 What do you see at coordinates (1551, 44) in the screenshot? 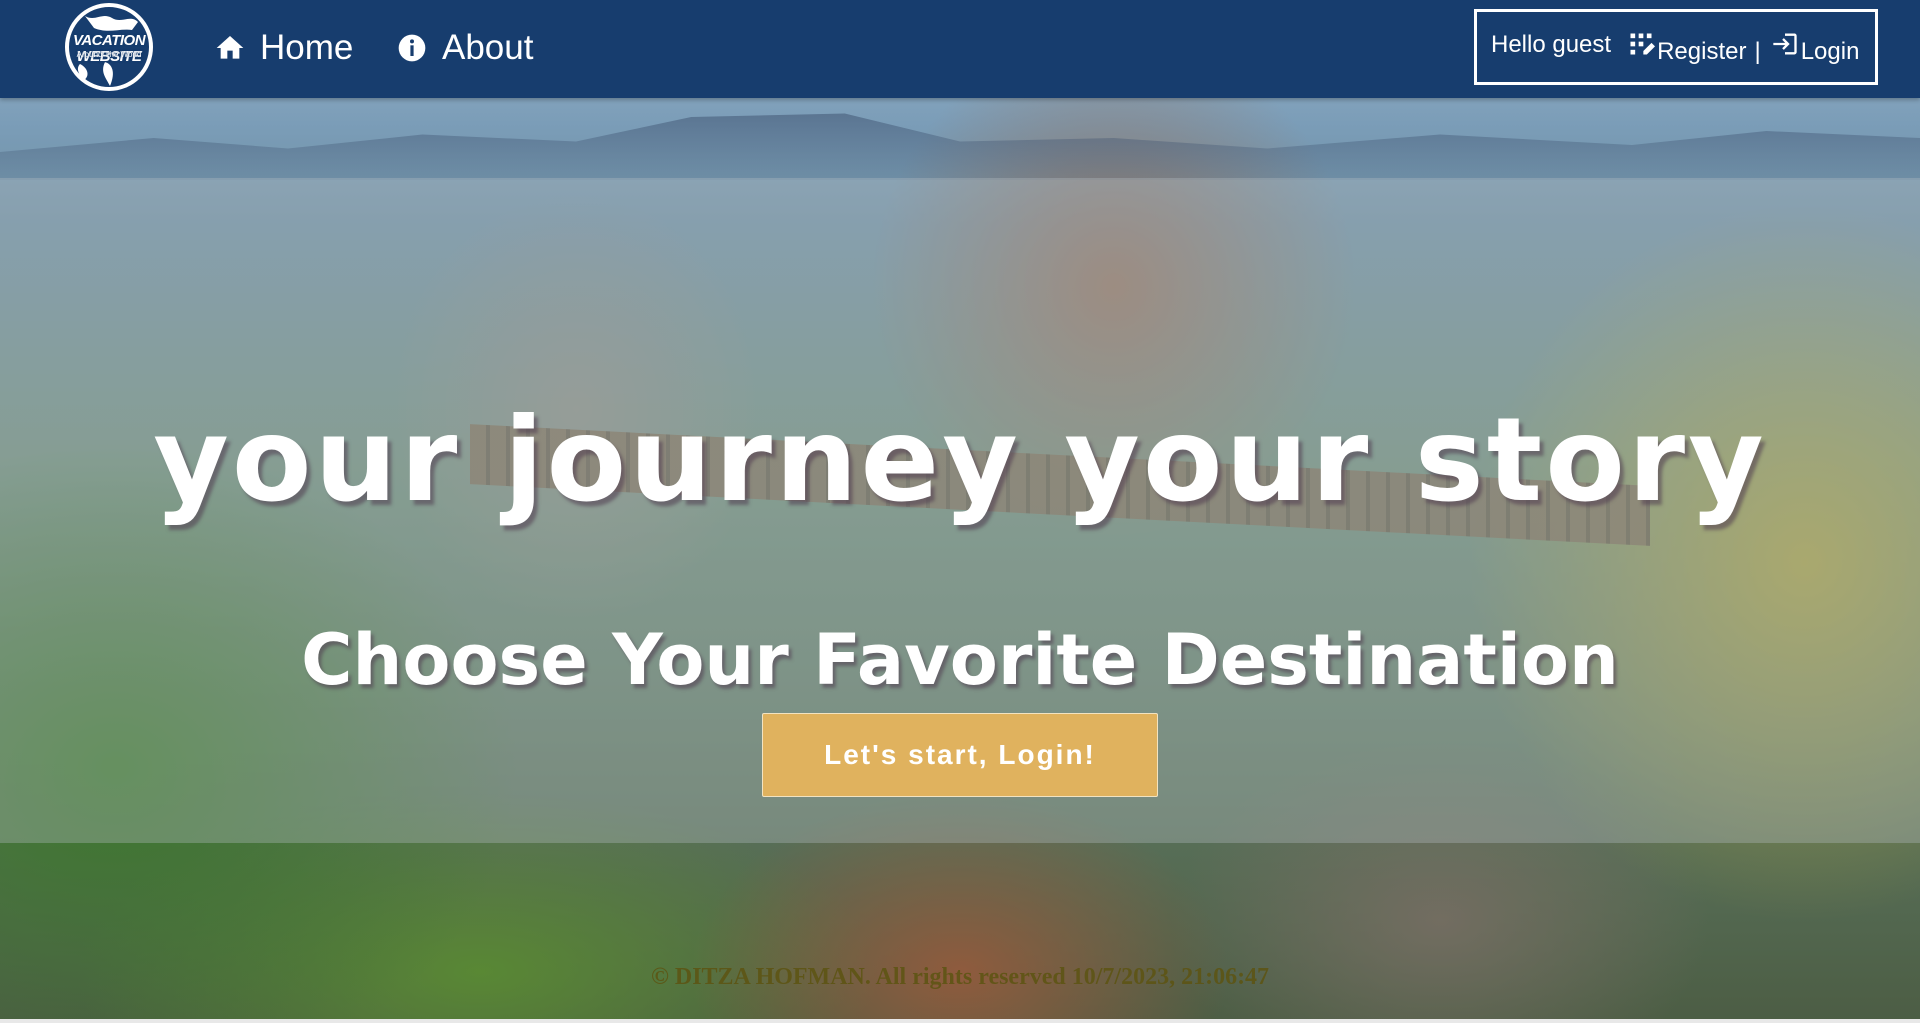
I see `user-greeting: Hello guest` at bounding box center [1551, 44].